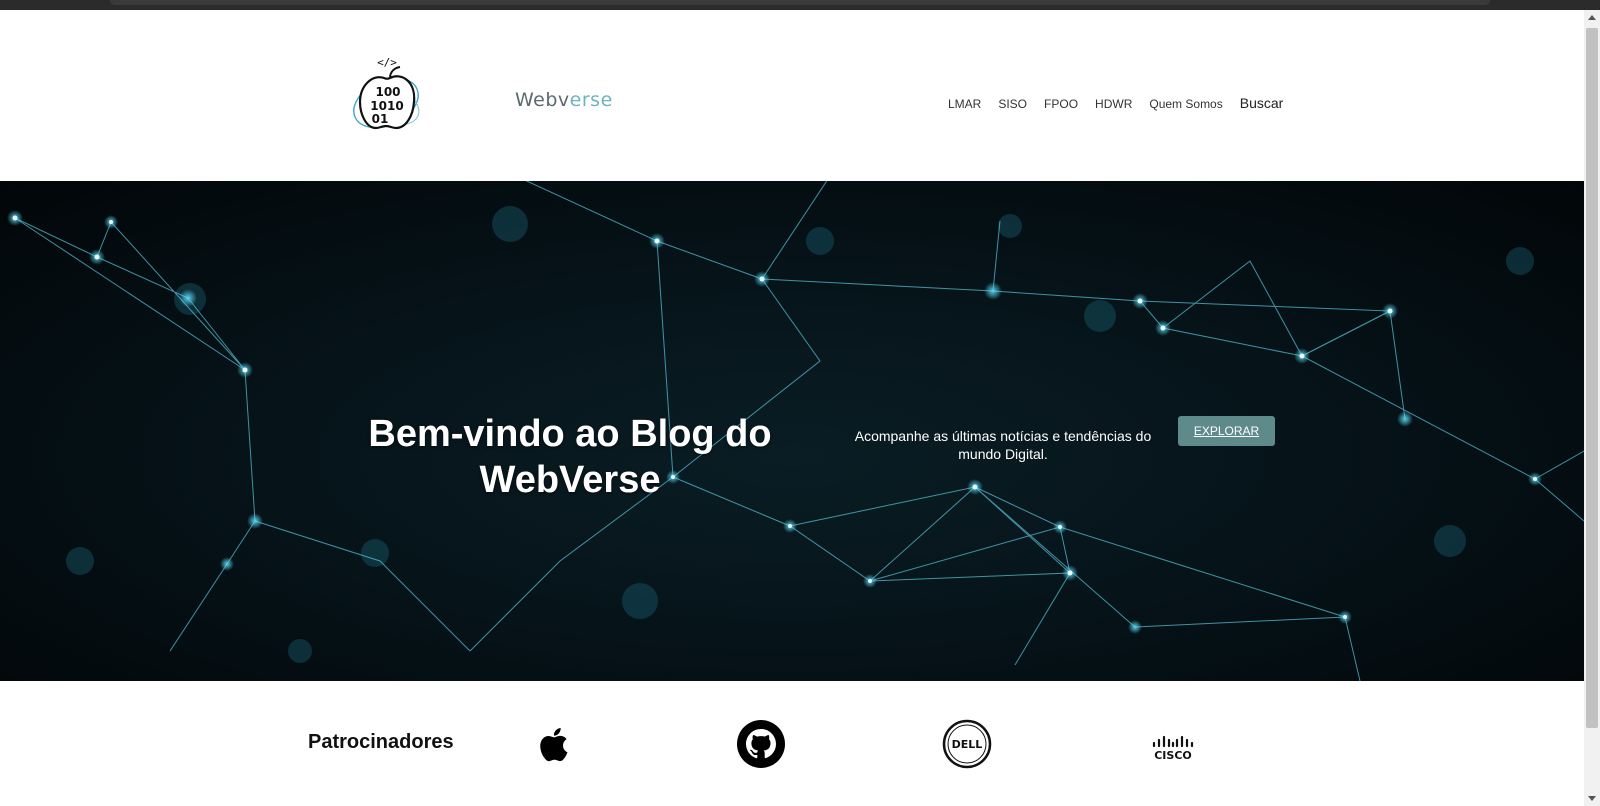  I want to click on sponsor-cisco: CISCO, so click(1173, 744).